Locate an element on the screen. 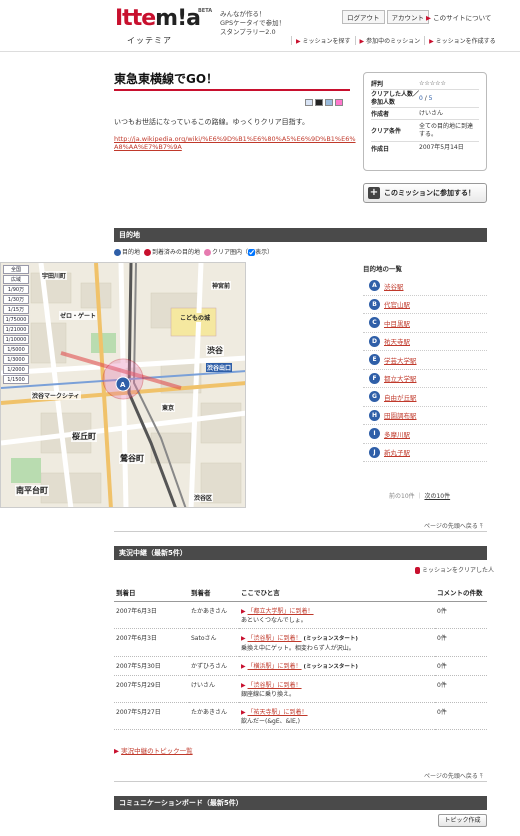 This screenshot has height=836, width=520. destination-link: 新丸子駅 is located at coordinates (397, 452).